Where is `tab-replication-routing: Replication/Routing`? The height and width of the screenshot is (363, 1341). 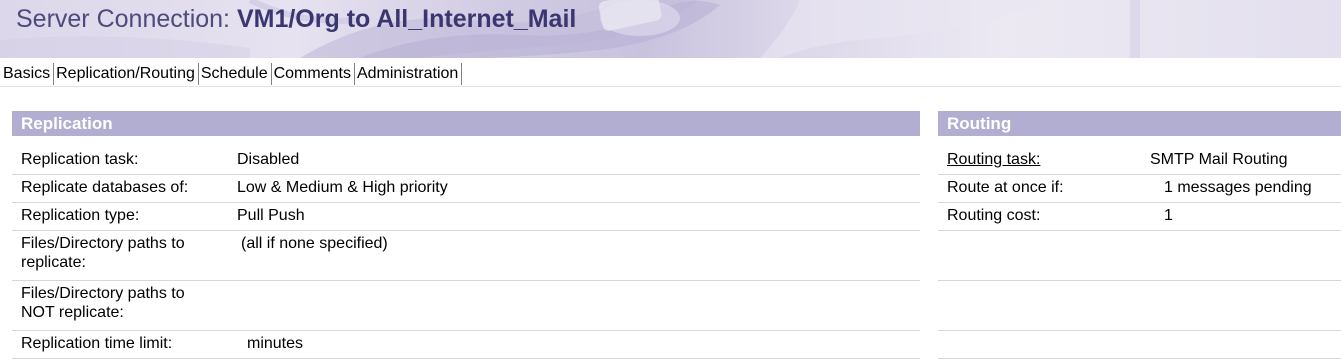
tab-replication-routing: Replication/Routing is located at coordinates (126, 74).